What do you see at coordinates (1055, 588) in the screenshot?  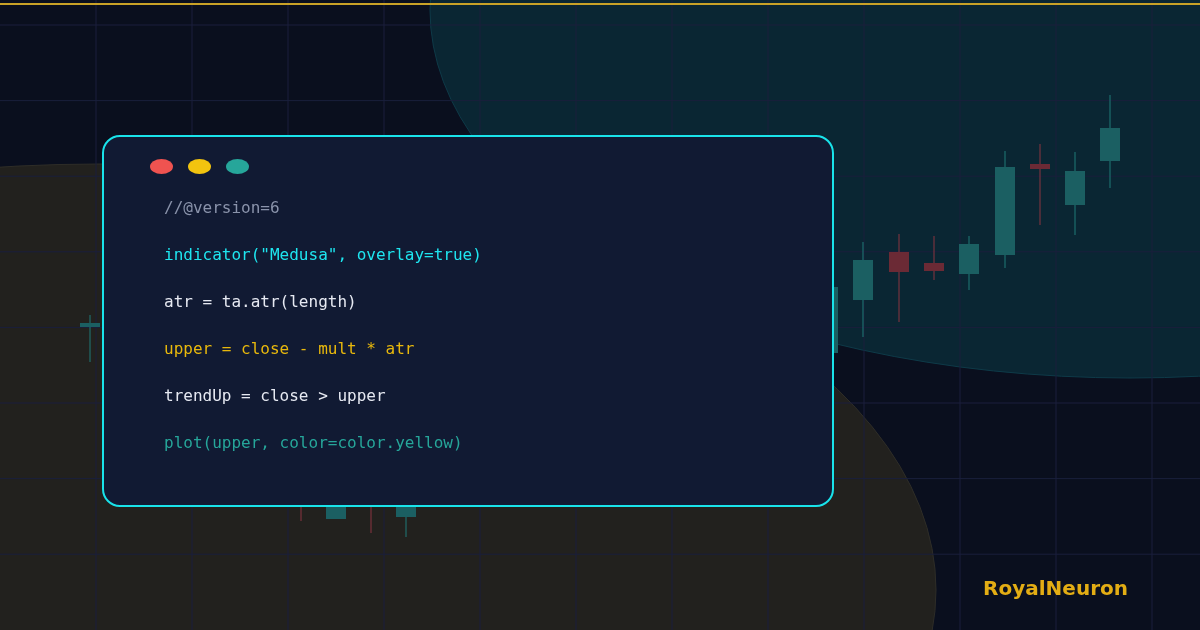 I see `brand-name: RoyalNeuron` at bounding box center [1055, 588].